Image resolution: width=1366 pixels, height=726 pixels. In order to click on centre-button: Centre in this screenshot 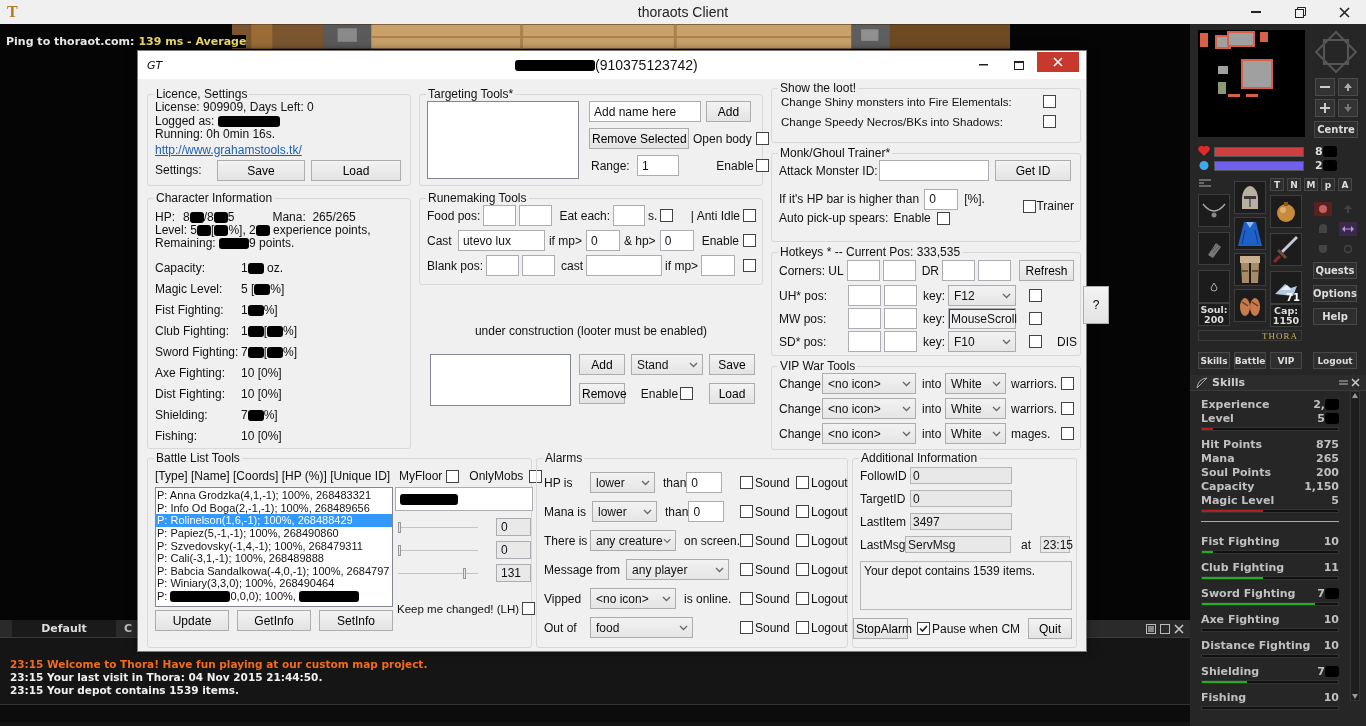, I will do `click(1336, 129)`.